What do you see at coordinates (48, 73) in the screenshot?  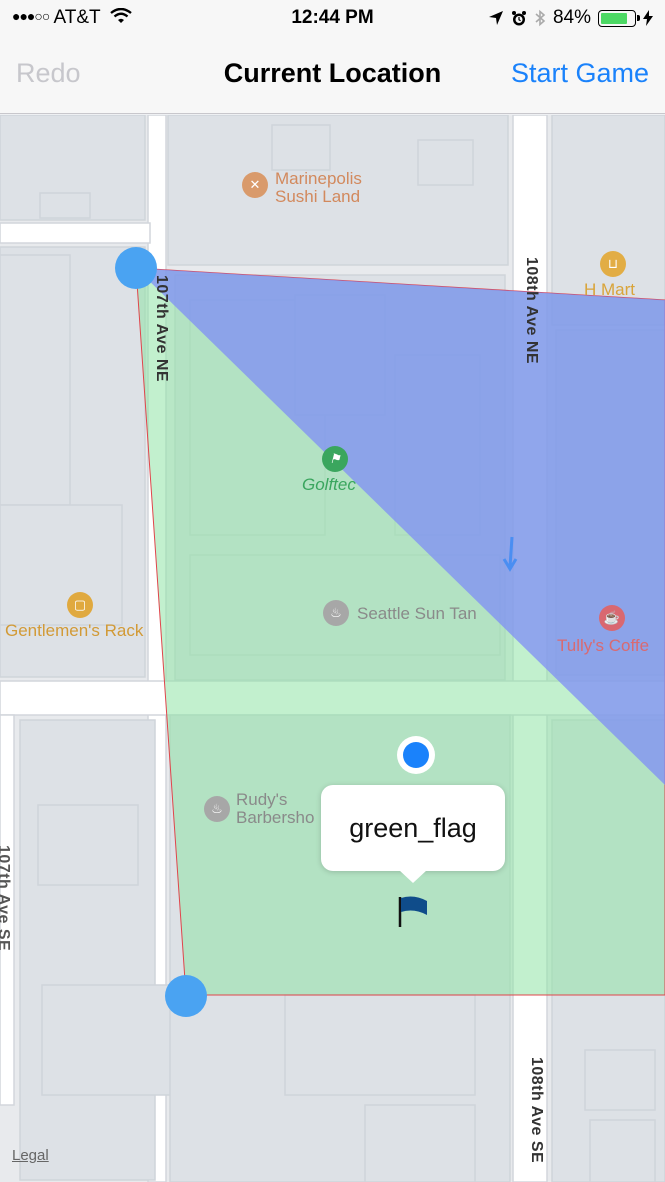 I see `redo-button: Redo` at bounding box center [48, 73].